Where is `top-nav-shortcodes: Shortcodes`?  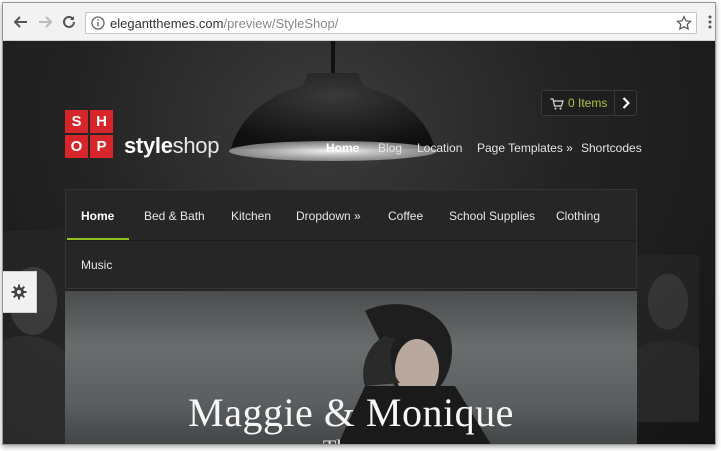
top-nav-shortcodes: Shortcodes is located at coordinates (611, 148).